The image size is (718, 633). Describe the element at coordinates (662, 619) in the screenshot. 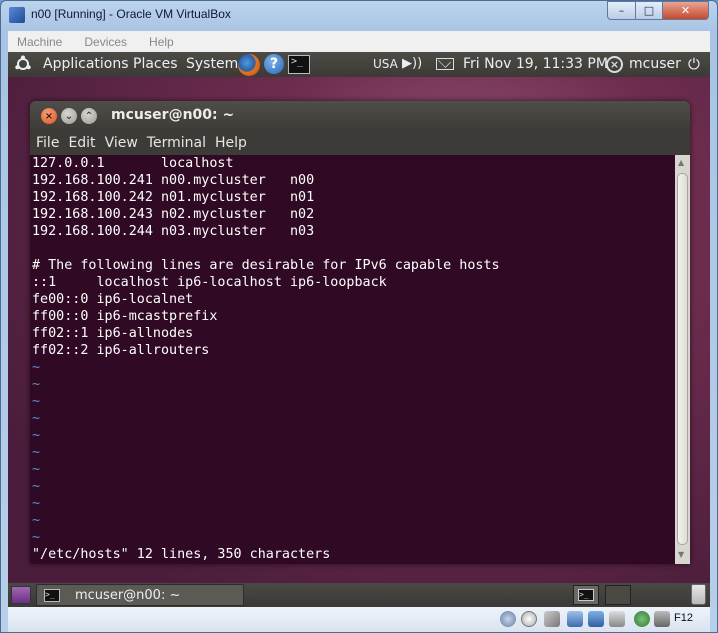

I see `host-key-icon` at that location.